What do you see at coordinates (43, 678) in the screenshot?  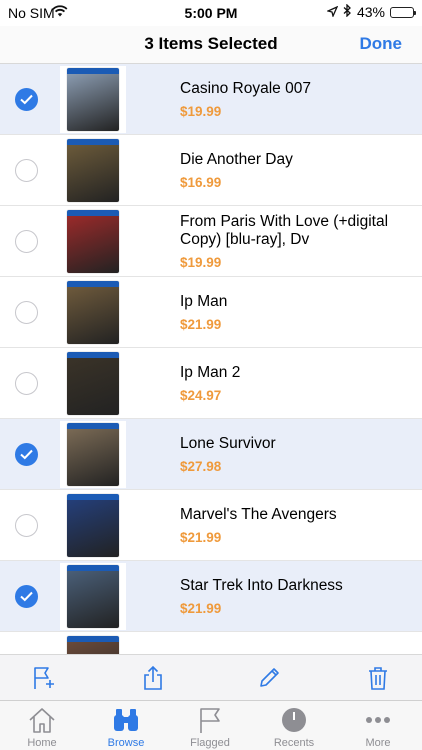 I see `flag-add-icon` at bounding box center [43, 678].